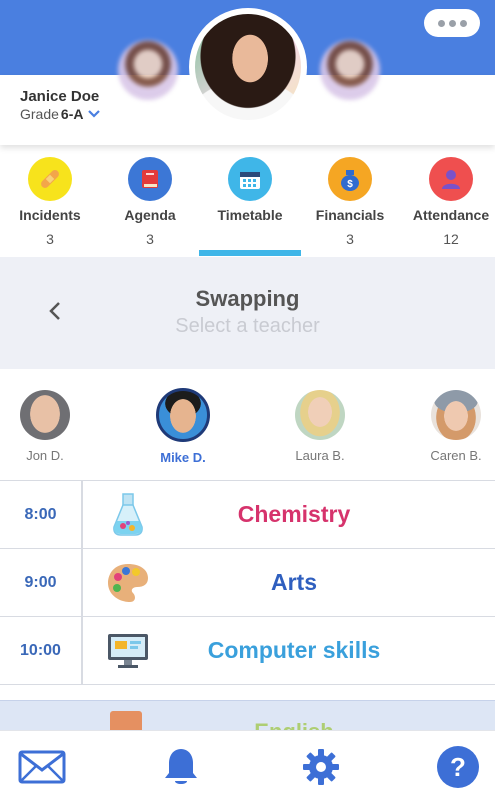 The image size is (495, 800). I want to click on active-tab-indicator, so click(250, 253).